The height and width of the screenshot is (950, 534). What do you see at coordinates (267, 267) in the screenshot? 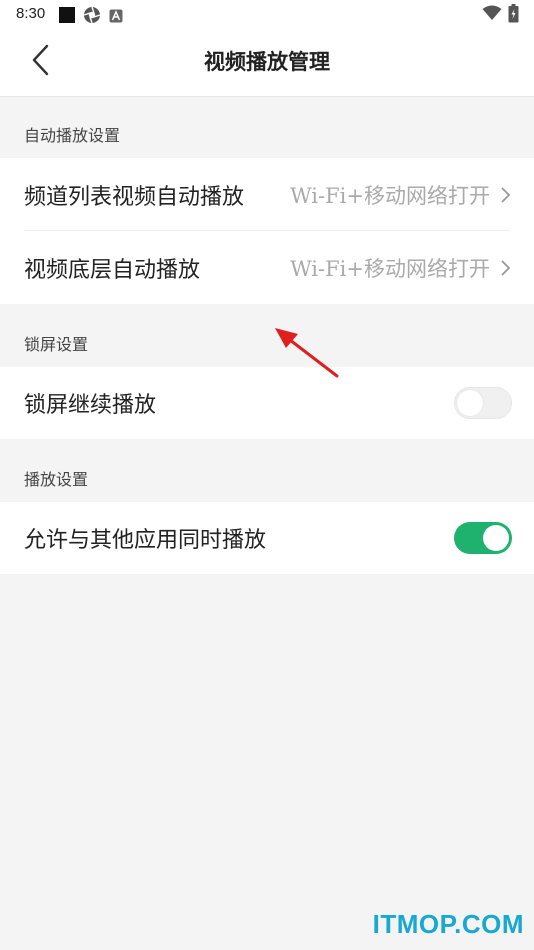
I see `bottom-layer-autoplay-row: 视频底层自动播放 Wi-Fi+移动网络打开` at bounding box center [267, 267].